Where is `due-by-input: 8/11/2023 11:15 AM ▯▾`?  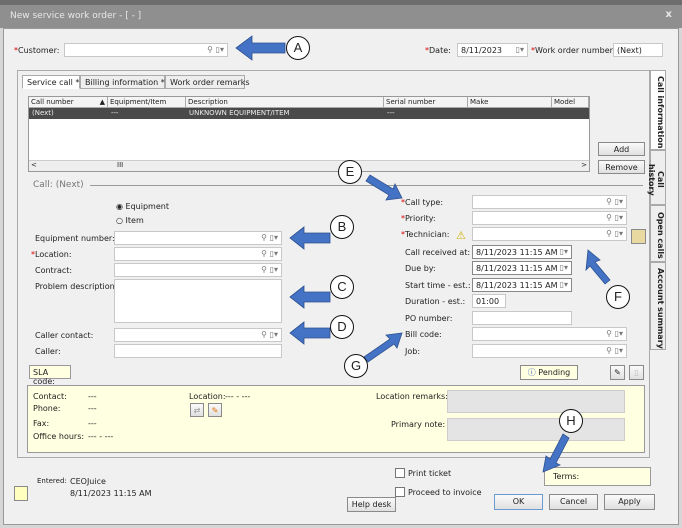
due-by-input: 8/11/2023 11:15 AM ▯▾ is located at coordinates (522, 268).